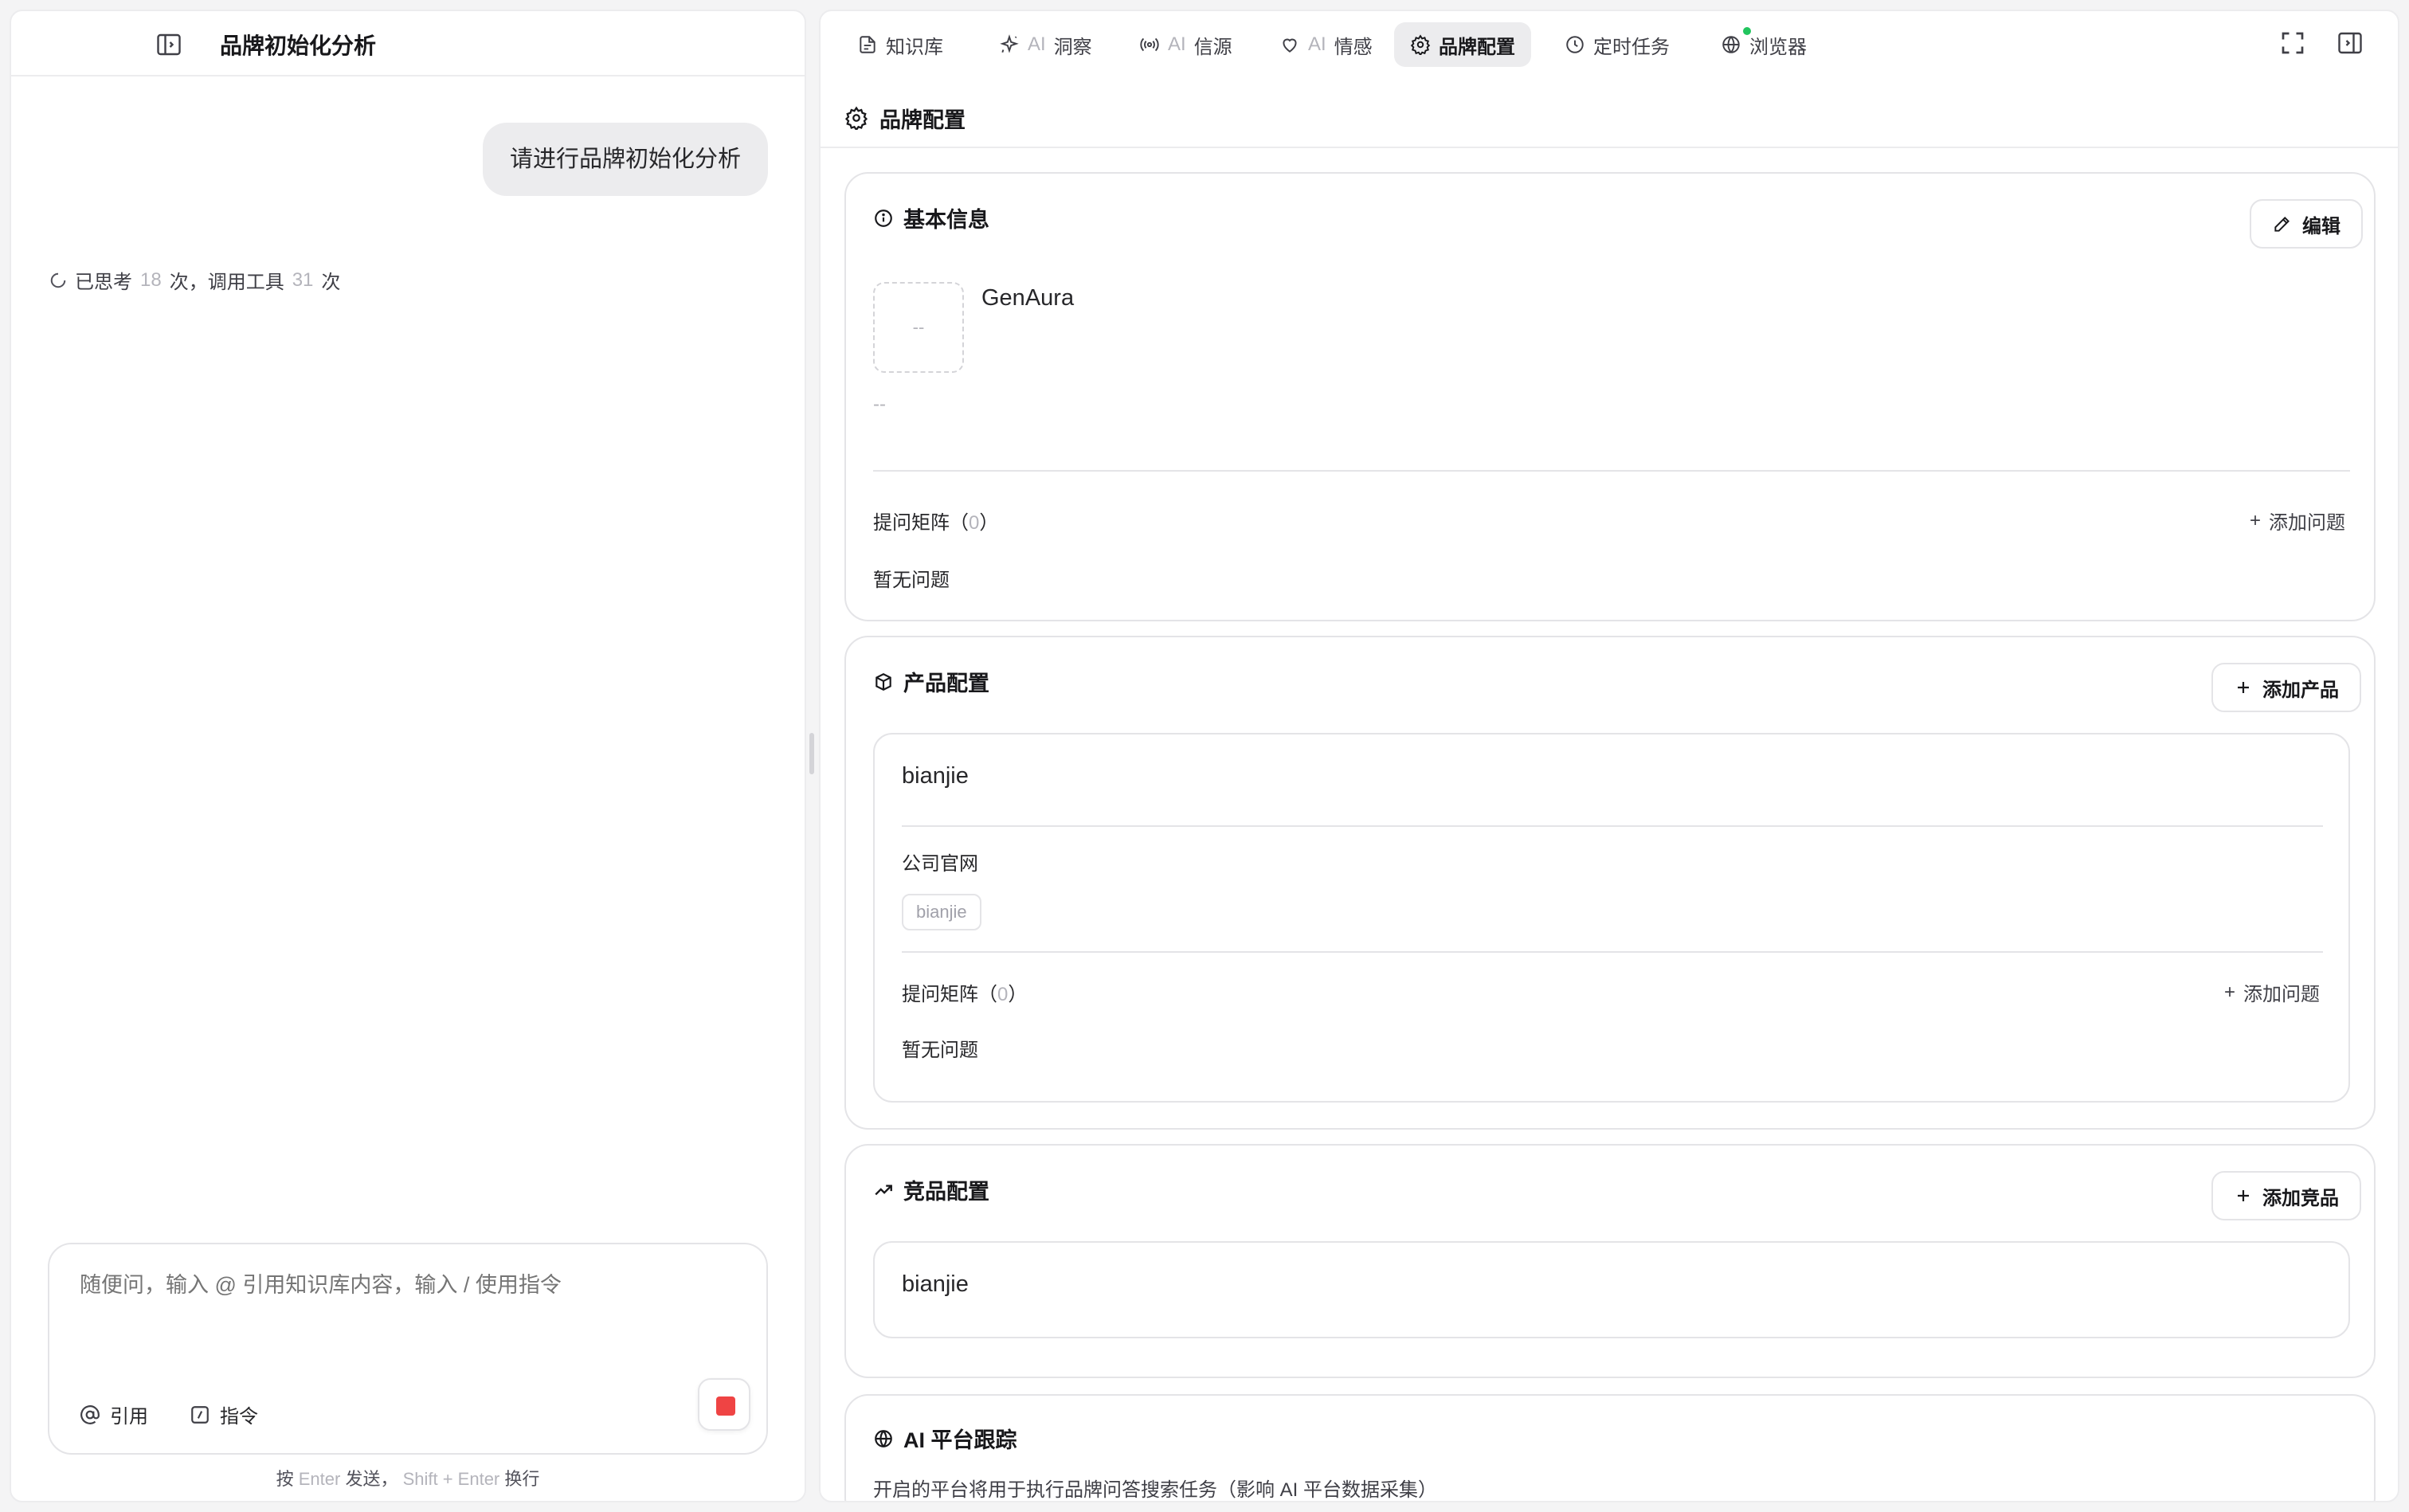  I want to click on broadcast-icon, so click(1149, 45).